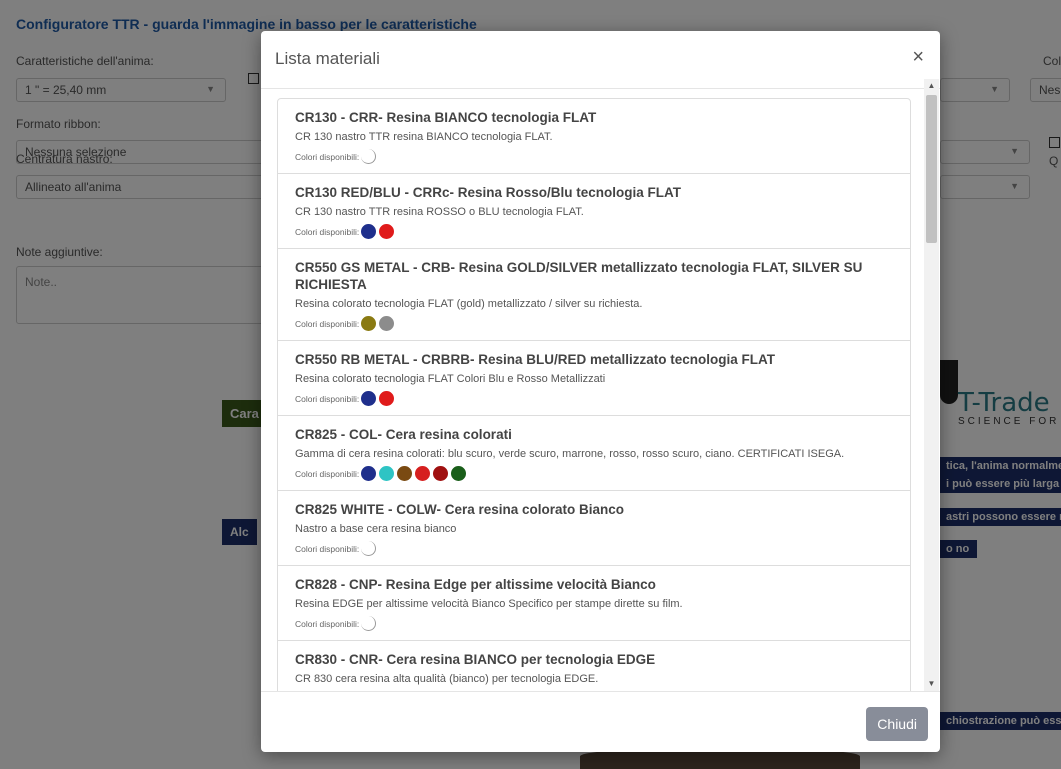  I want to click on modal-footer: Chiudi, so click(600, 721).